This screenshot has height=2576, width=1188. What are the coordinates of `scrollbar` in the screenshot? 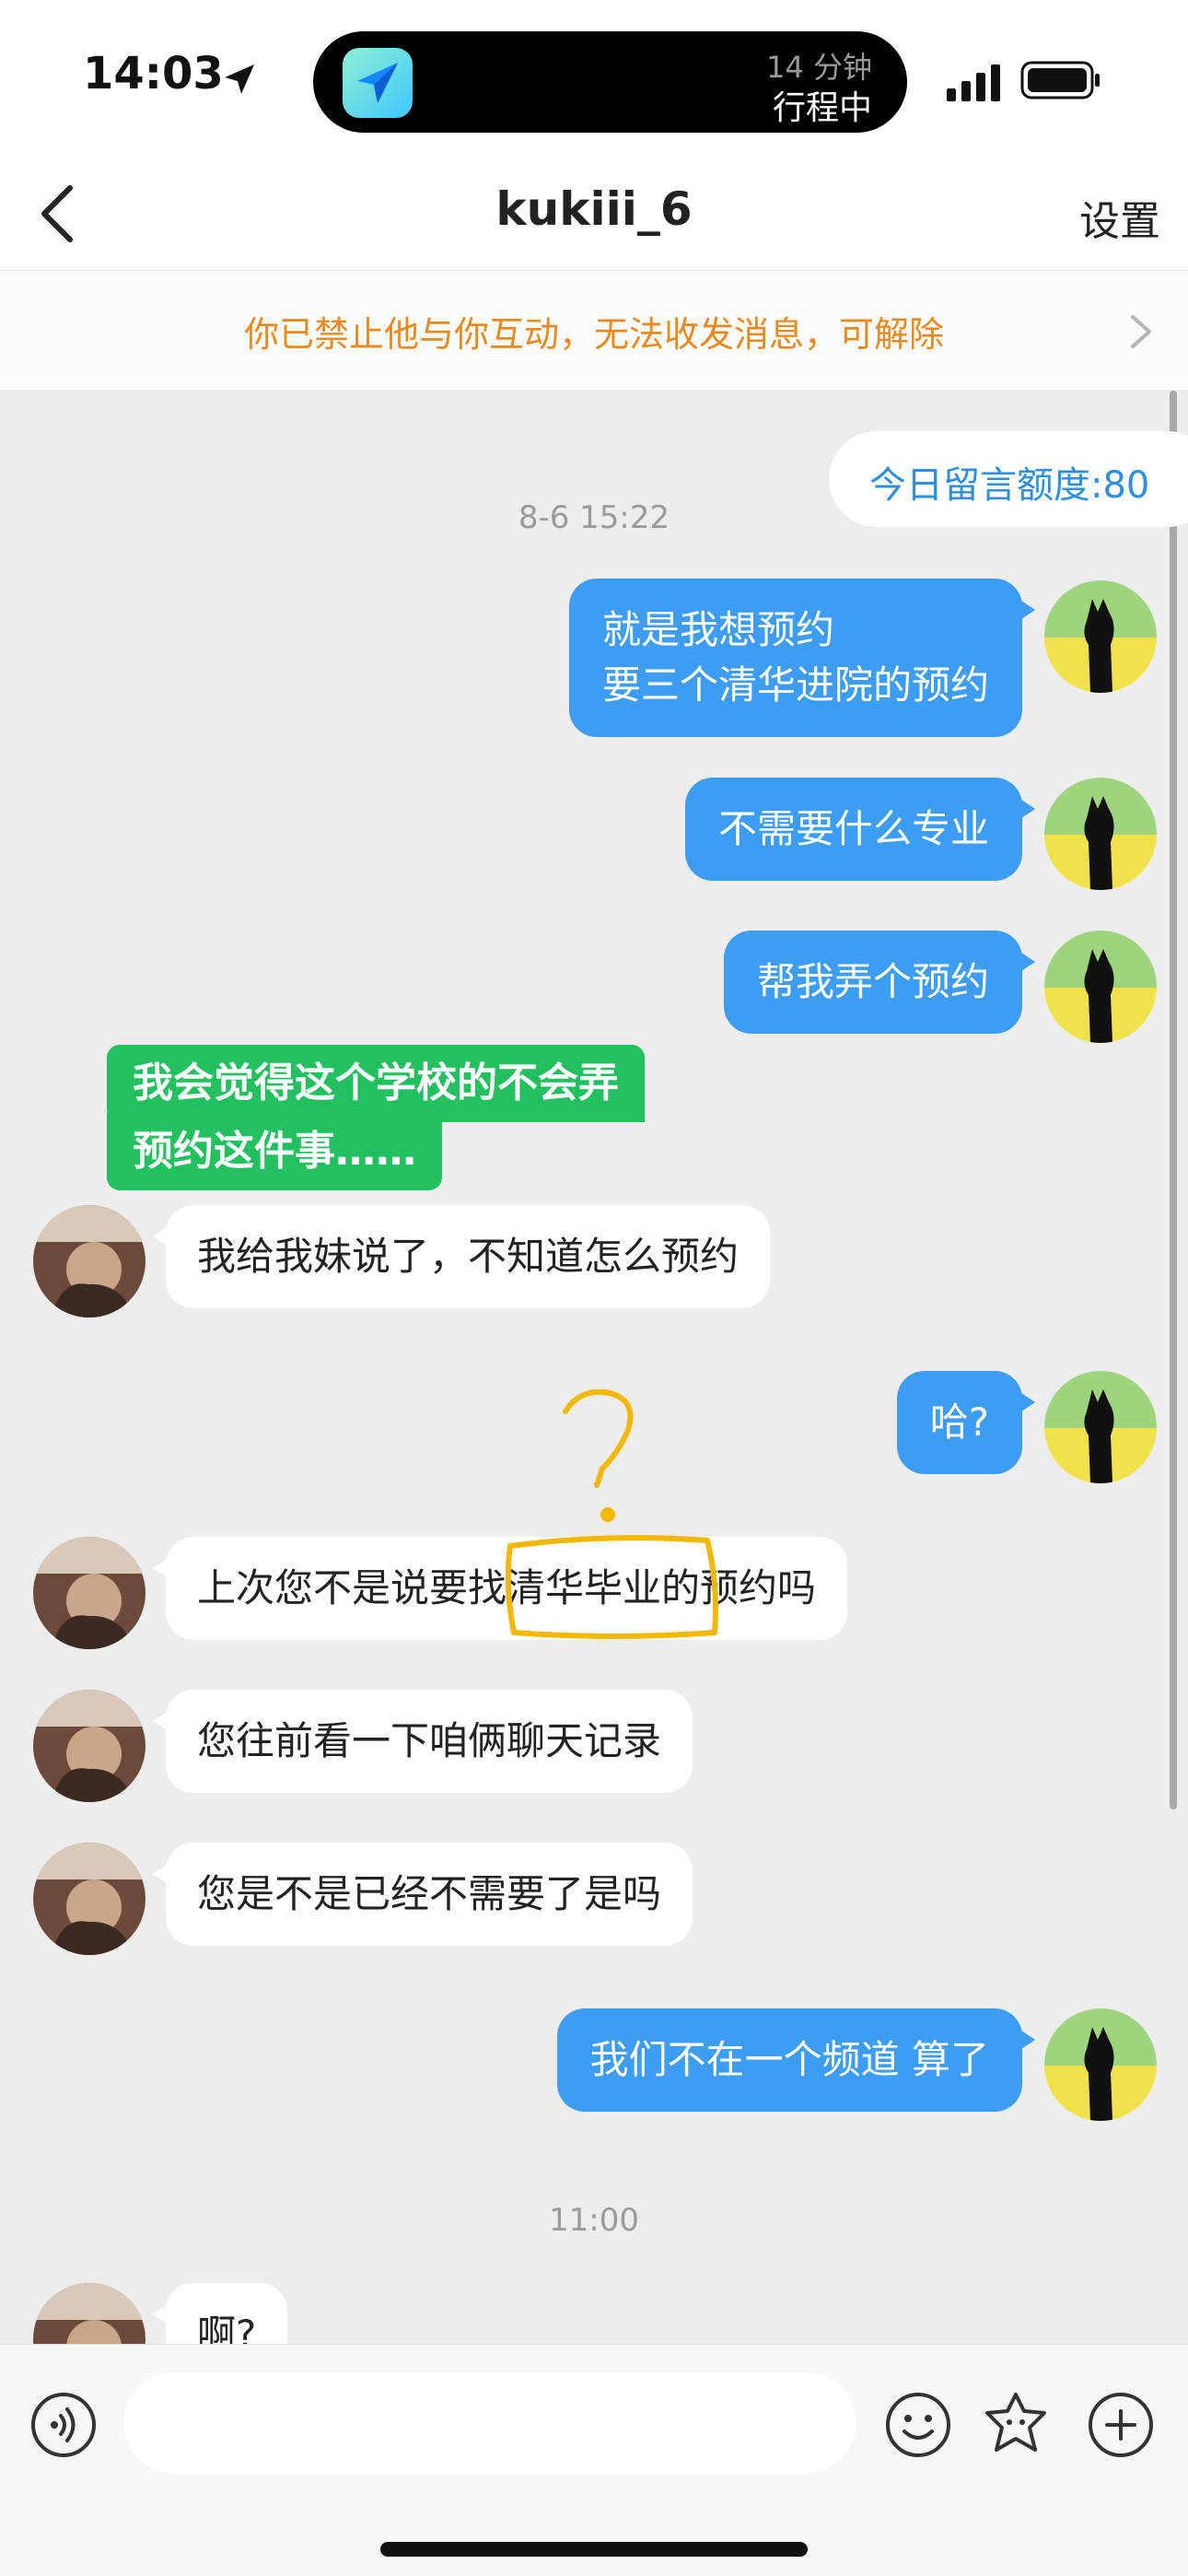 It's located at (1173, 1100).